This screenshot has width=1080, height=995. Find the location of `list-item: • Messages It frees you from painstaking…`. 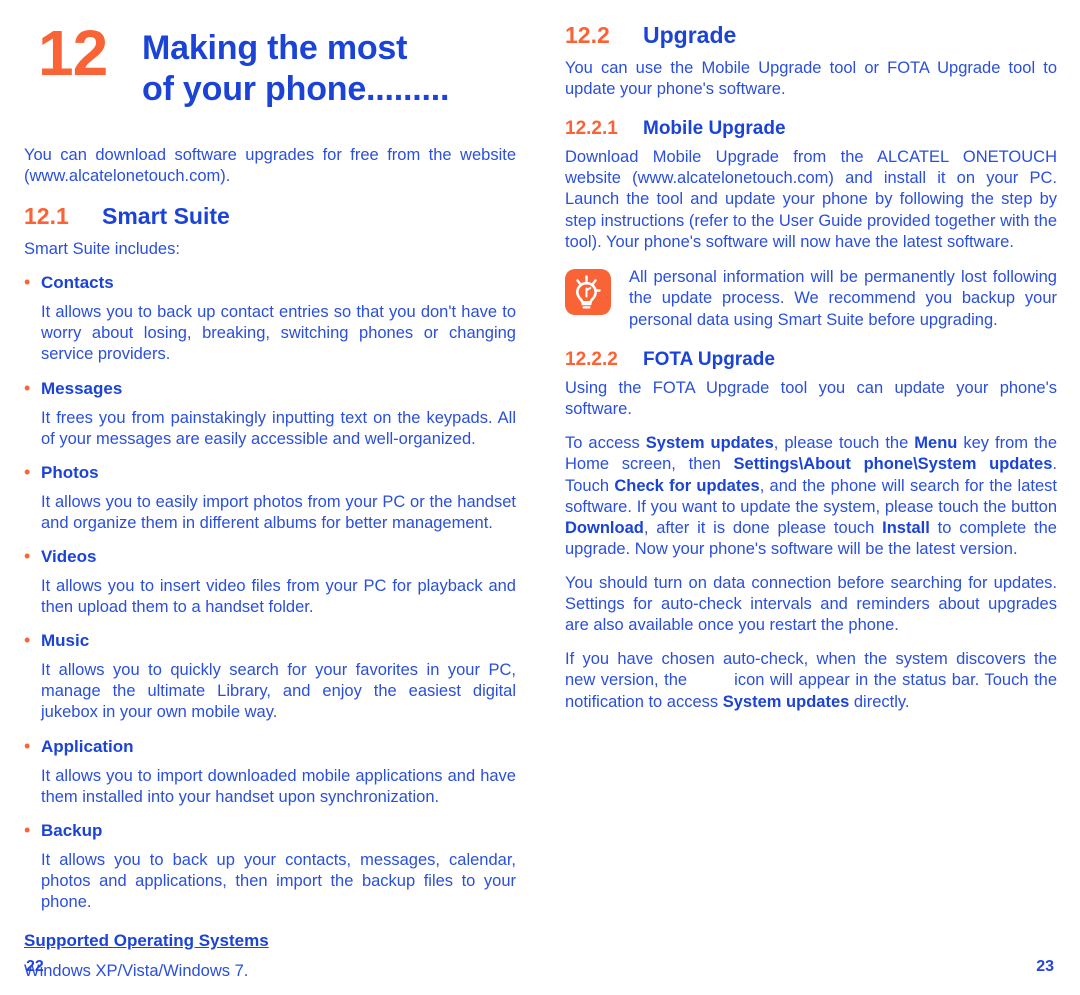

list-item: • Messages It frees you from painstaking… is located at coordinates (270, 414).